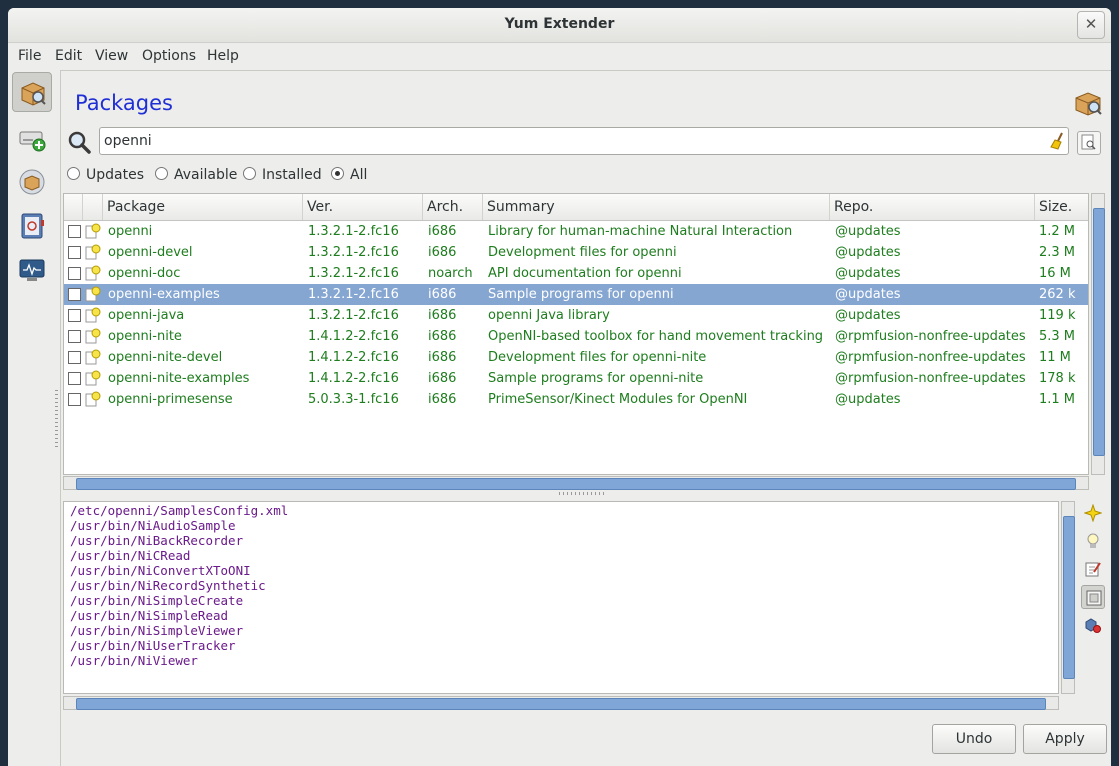 The width and height of the screenshot is (1119, 766). Describe the element at coordinates (206, 175) in the screenshot. I see `filter-available-label: Available` at that location.